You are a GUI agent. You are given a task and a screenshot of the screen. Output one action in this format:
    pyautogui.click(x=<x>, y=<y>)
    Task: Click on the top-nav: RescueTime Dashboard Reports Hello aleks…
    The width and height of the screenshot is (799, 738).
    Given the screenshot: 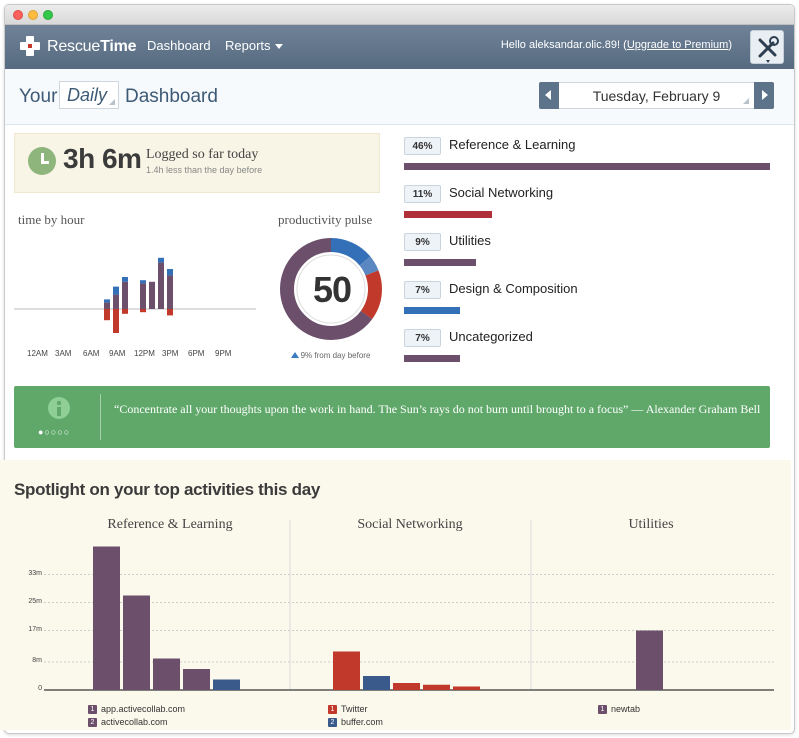 What is the action you would take?
    pyautogui.click(x=399, y=47)
    